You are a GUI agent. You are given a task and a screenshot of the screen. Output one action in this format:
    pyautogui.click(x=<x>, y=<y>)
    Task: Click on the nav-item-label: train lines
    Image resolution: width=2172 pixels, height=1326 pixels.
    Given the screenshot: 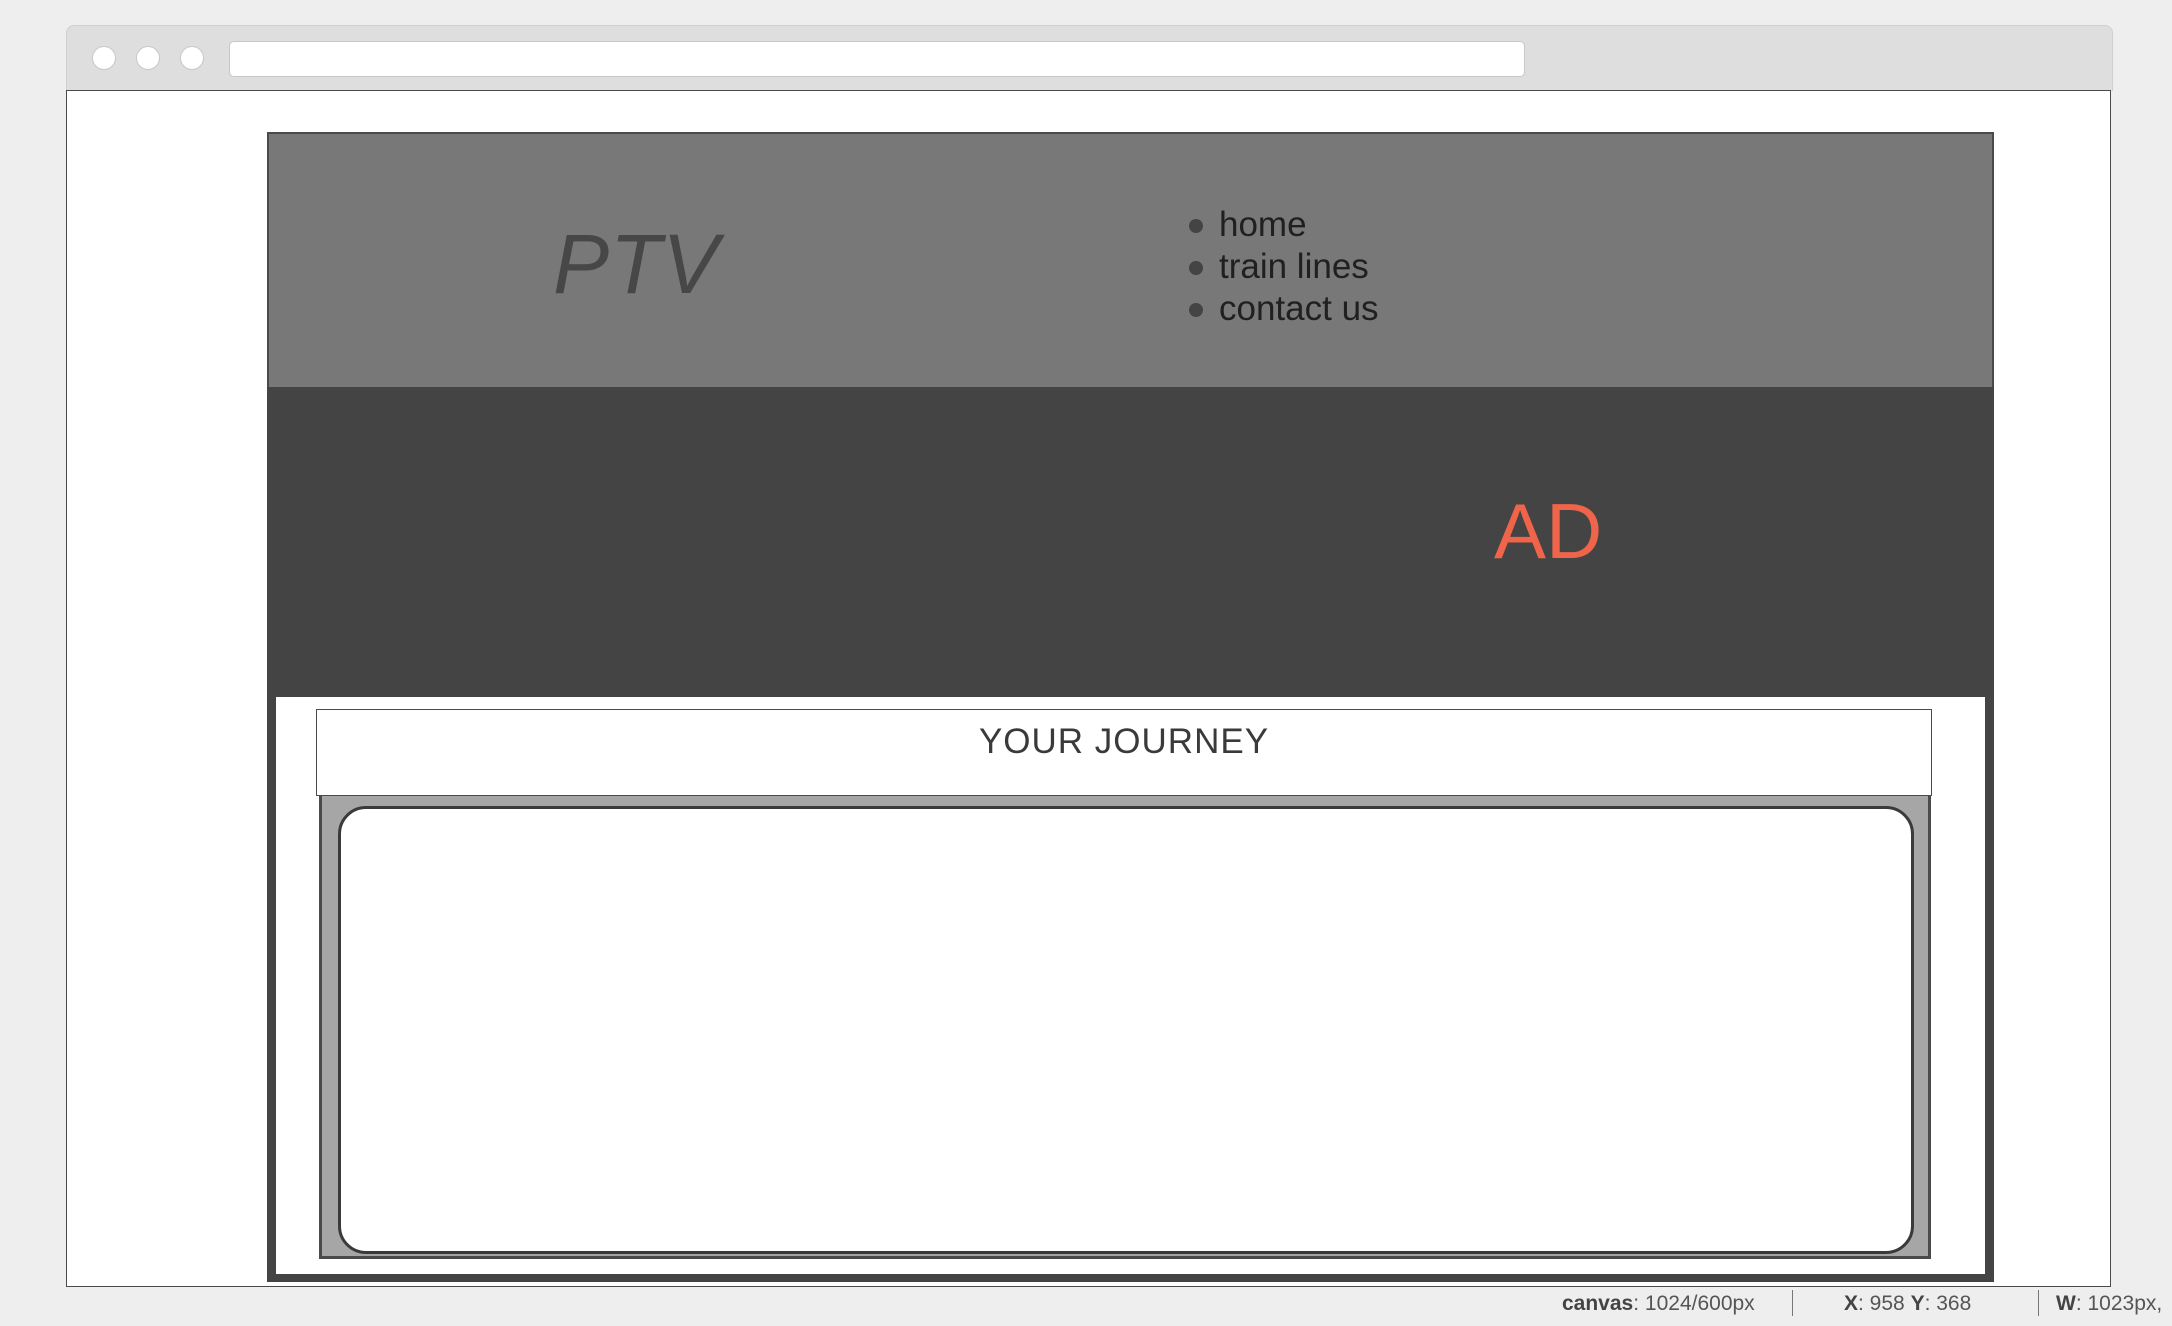 What is the action you would take?
    pyautogui.click(x=1294, y=266)
    